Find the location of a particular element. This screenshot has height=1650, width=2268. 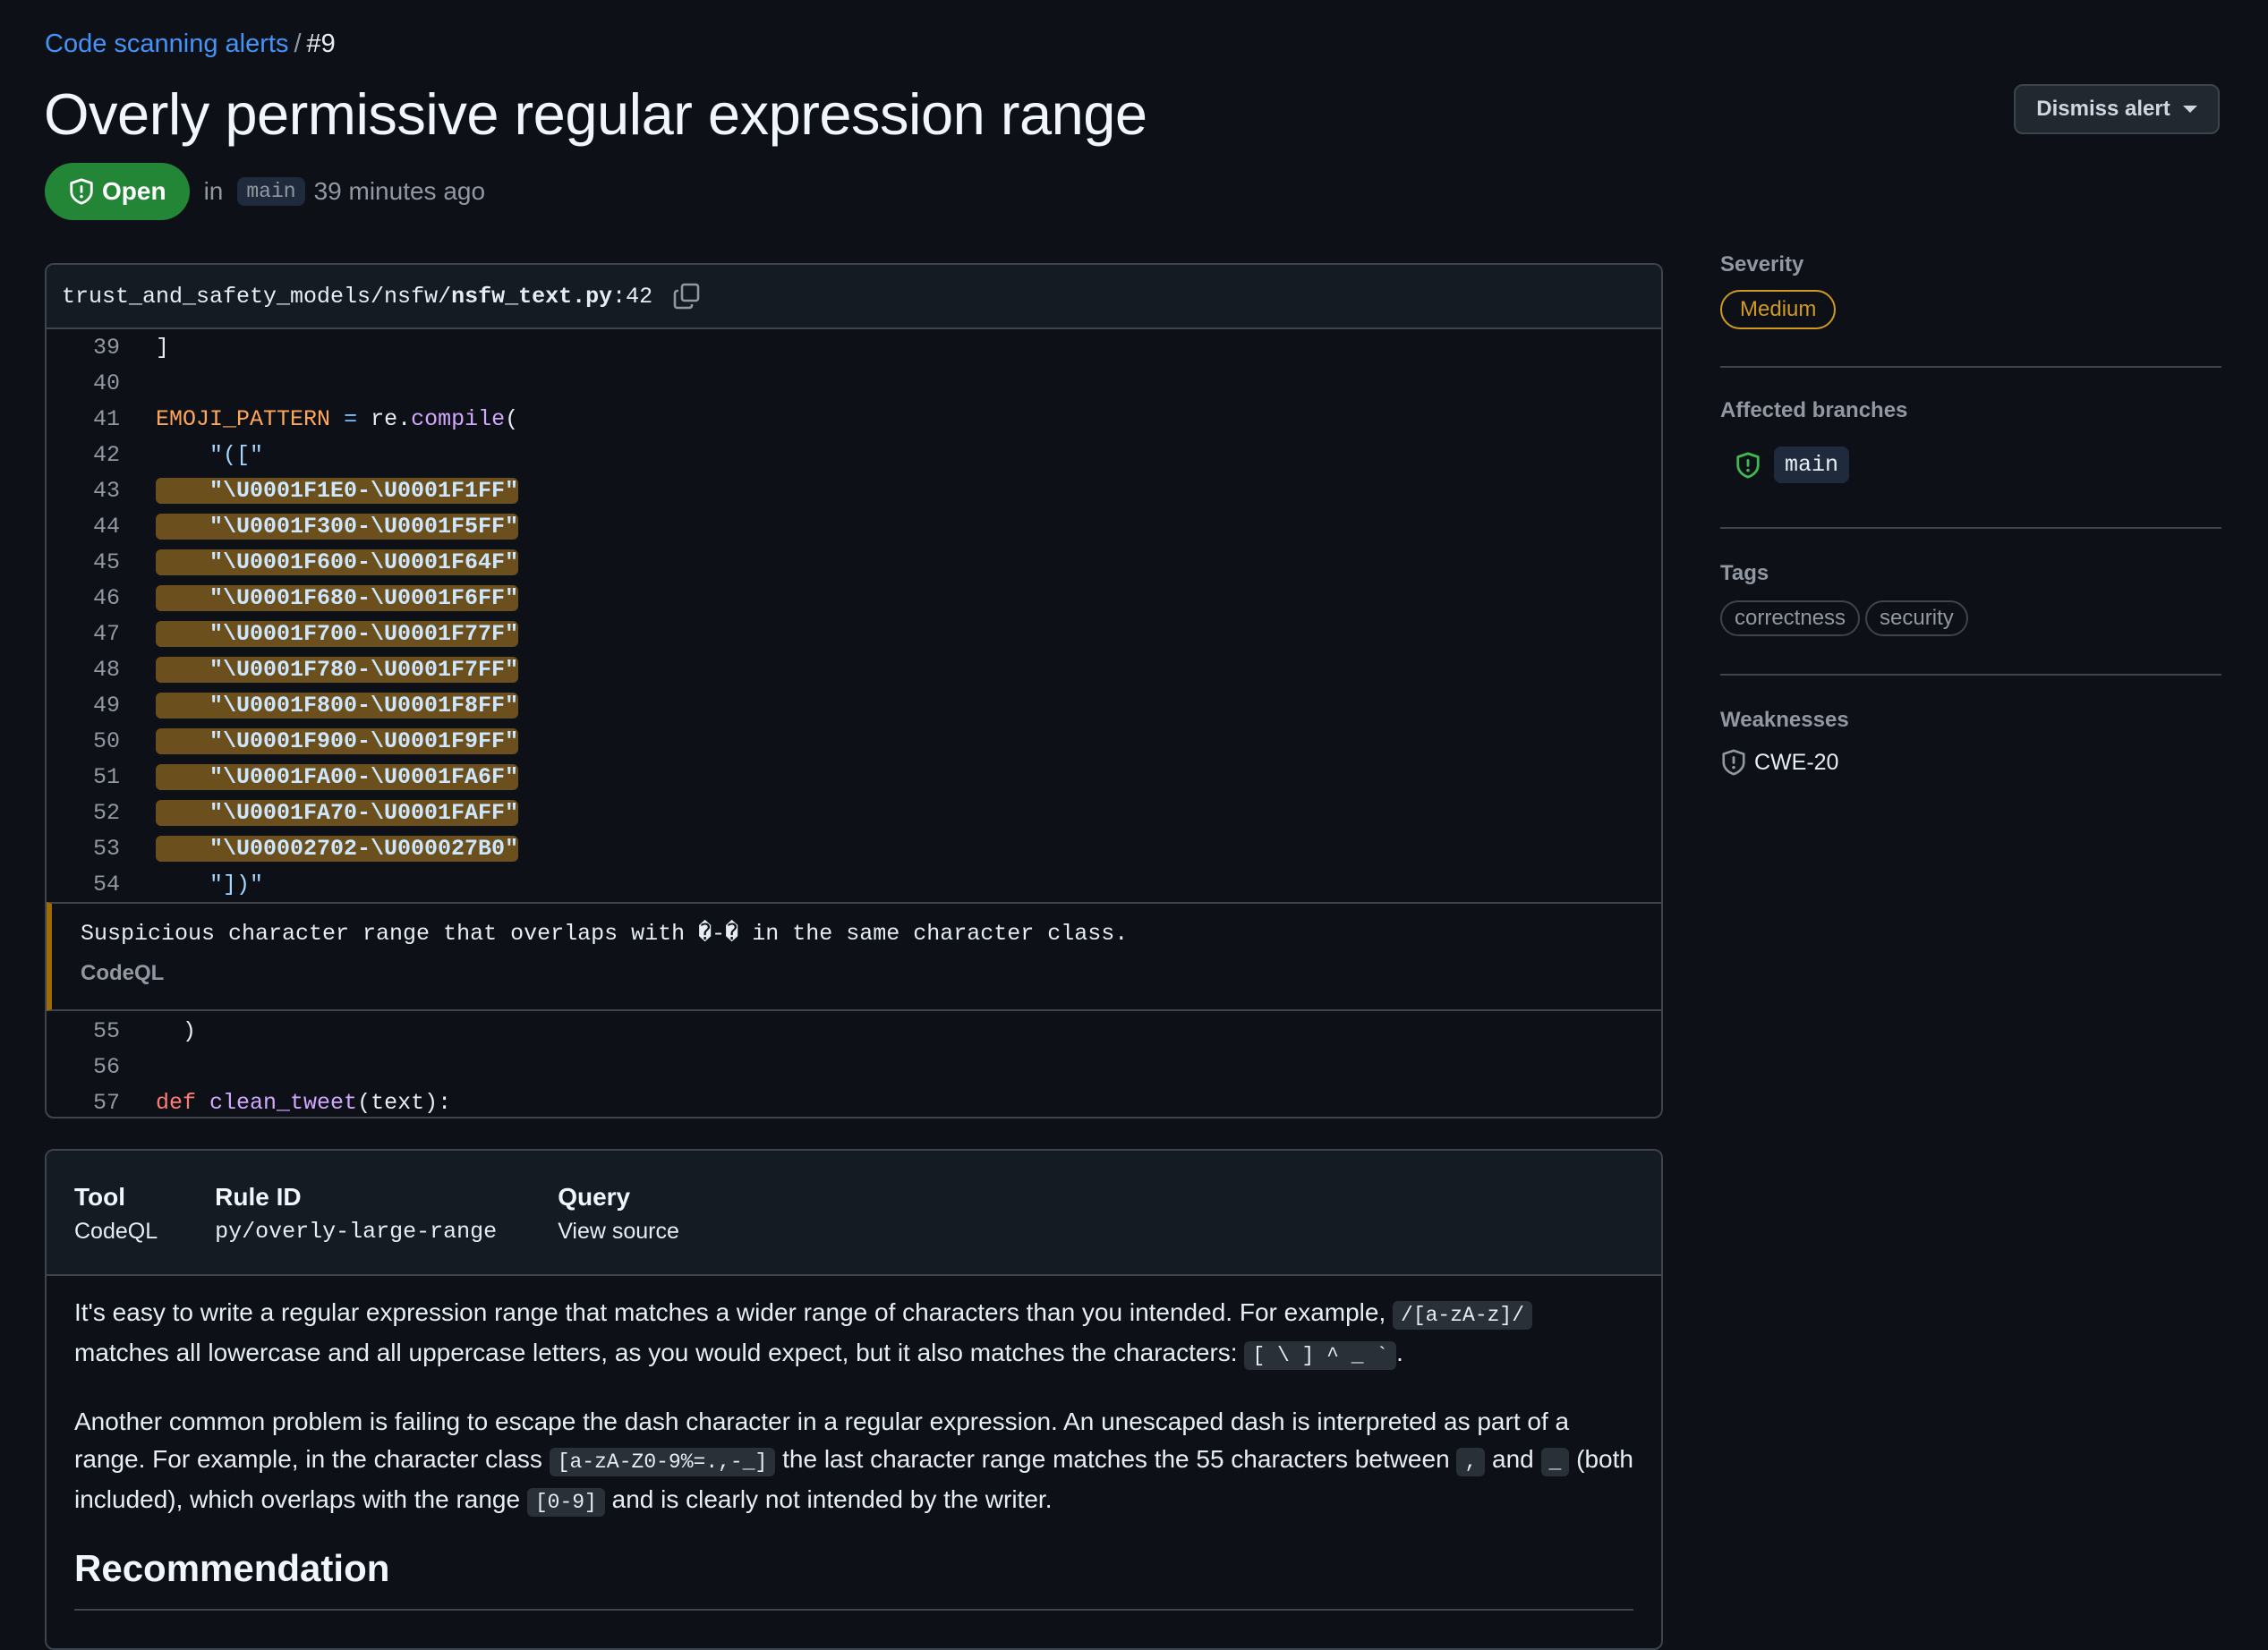

inline-code: _ is located at coordinates (1555, 1462).